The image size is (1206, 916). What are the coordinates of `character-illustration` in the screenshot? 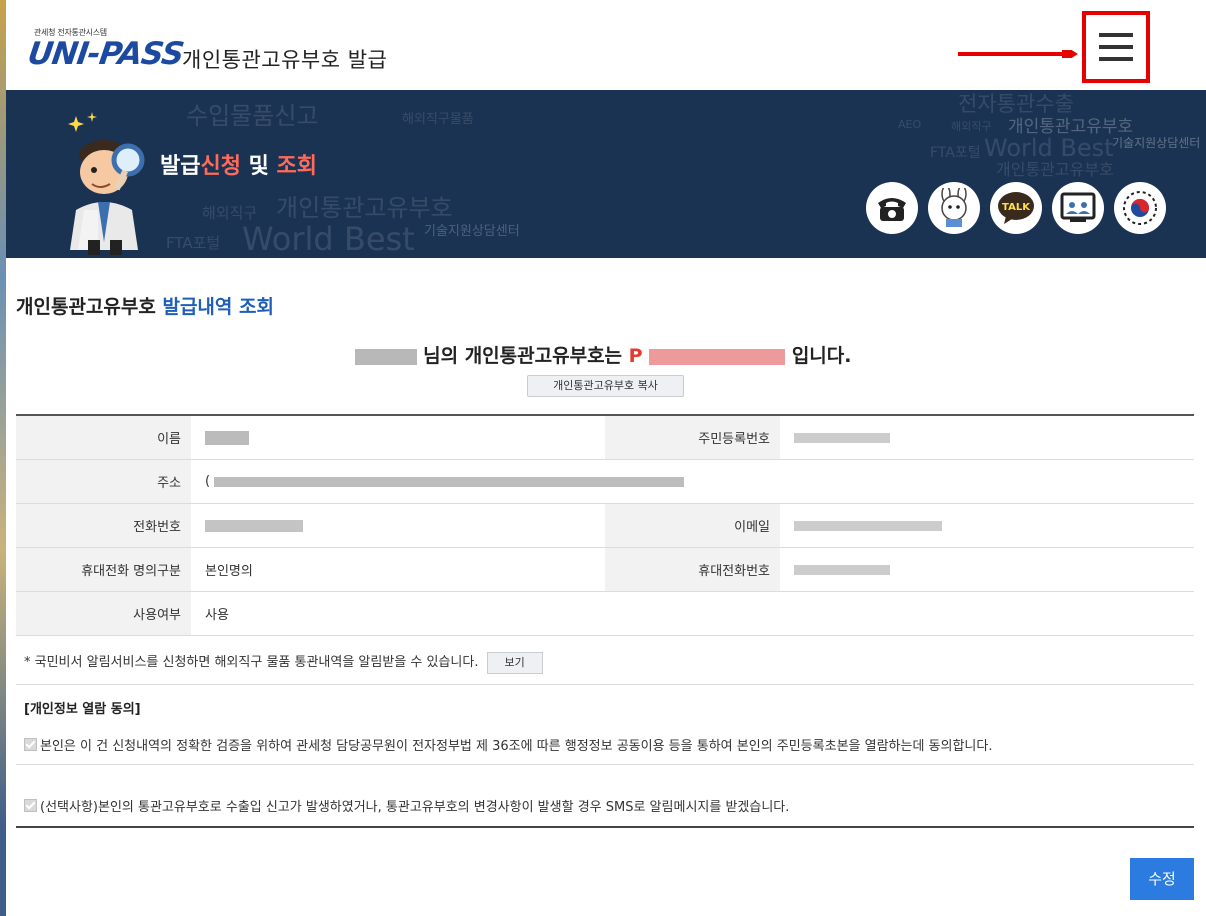 It's located at (106, 183).